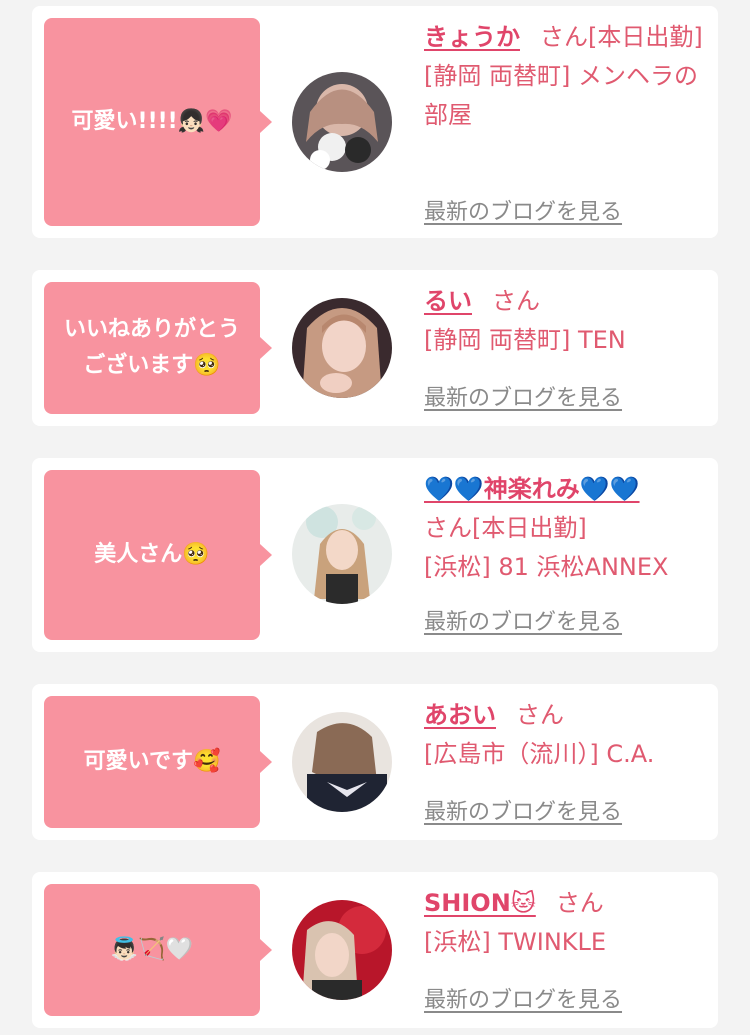  What do you see at coordinates (532, 489) in the screenshot?
I see `girl-name-link: 💙💙神楽れみ💙💙` at bounding box center [532, 489].